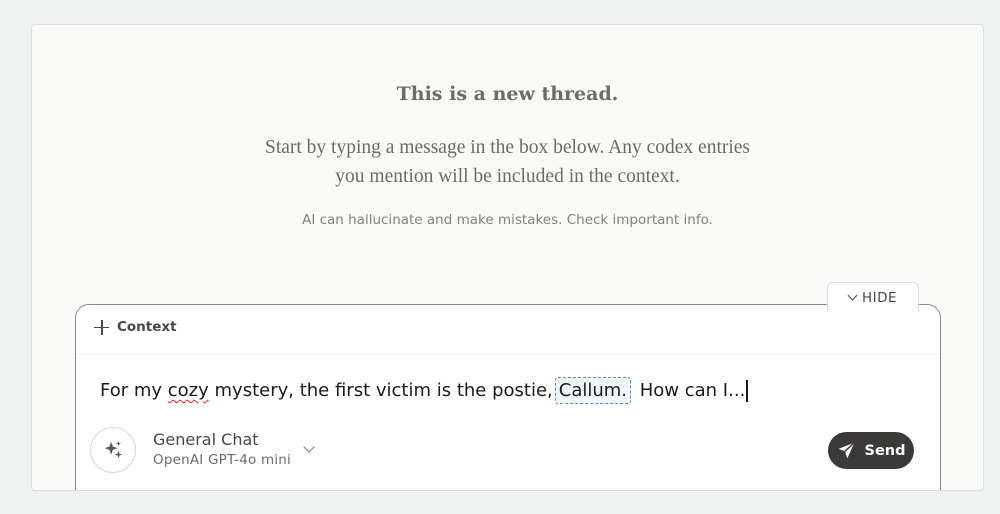 The width and height of the screenshot is (1000, 514). I want to click on context-label: Context, so click(147, 327).